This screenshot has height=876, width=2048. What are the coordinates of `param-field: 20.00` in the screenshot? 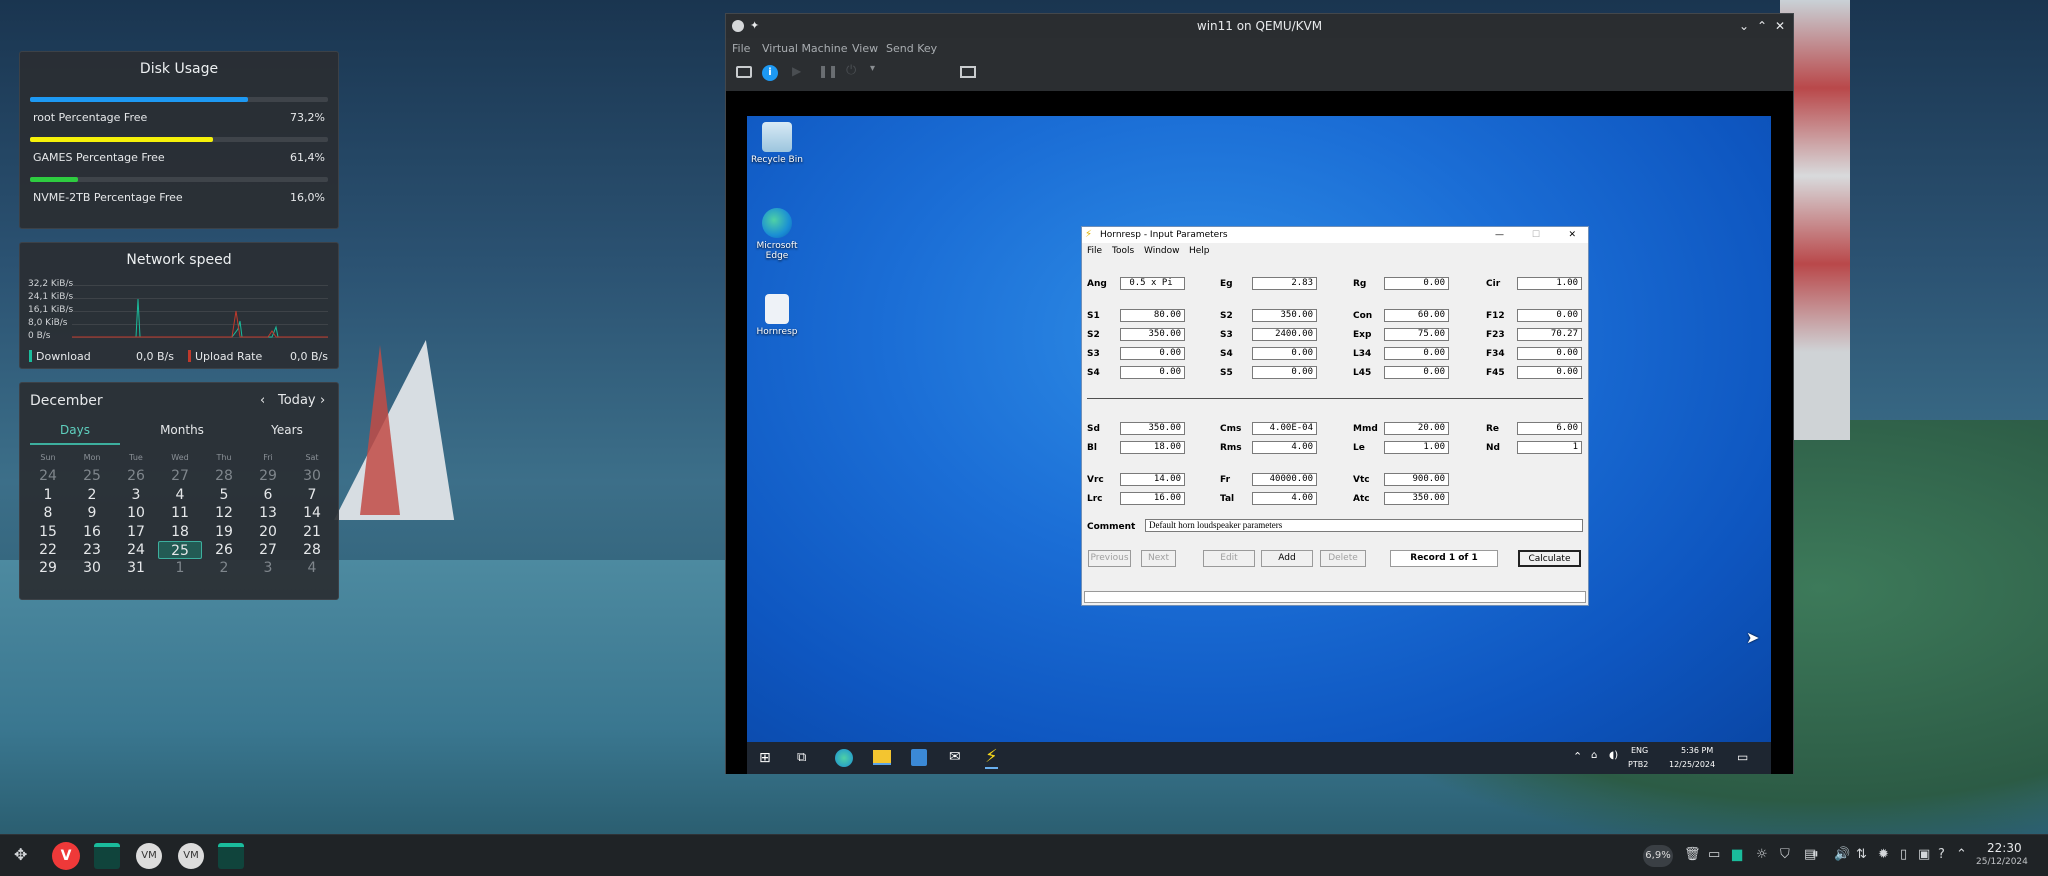 It's located at (1416, 428).